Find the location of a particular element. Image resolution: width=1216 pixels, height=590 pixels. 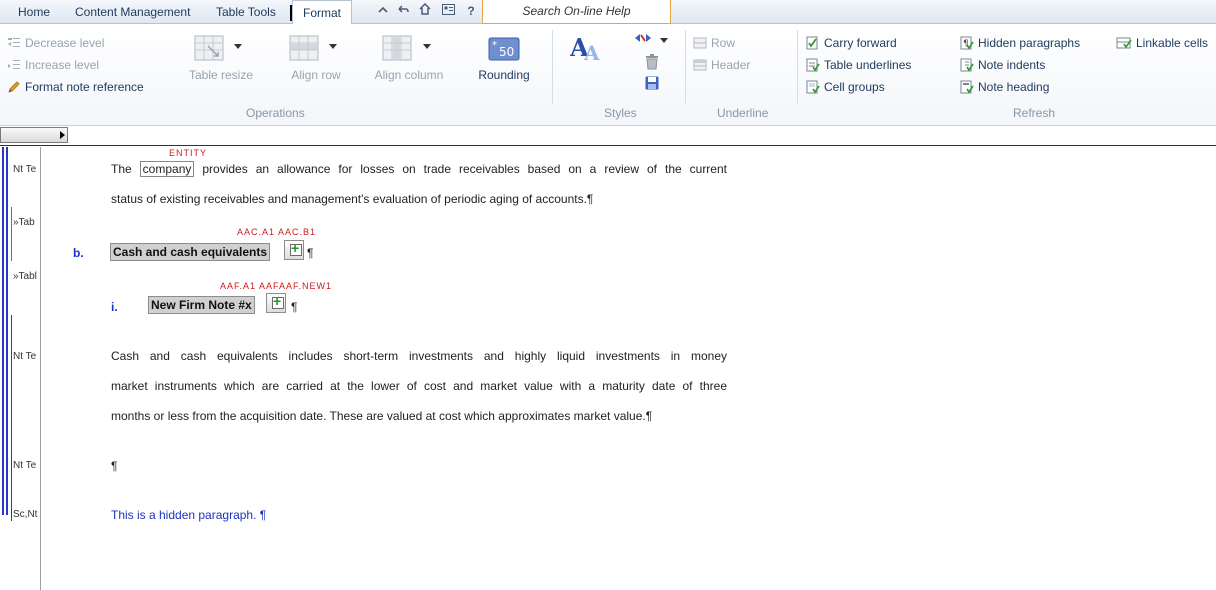

scroll-right-arrow-icon is located at coordinates (62, 135).